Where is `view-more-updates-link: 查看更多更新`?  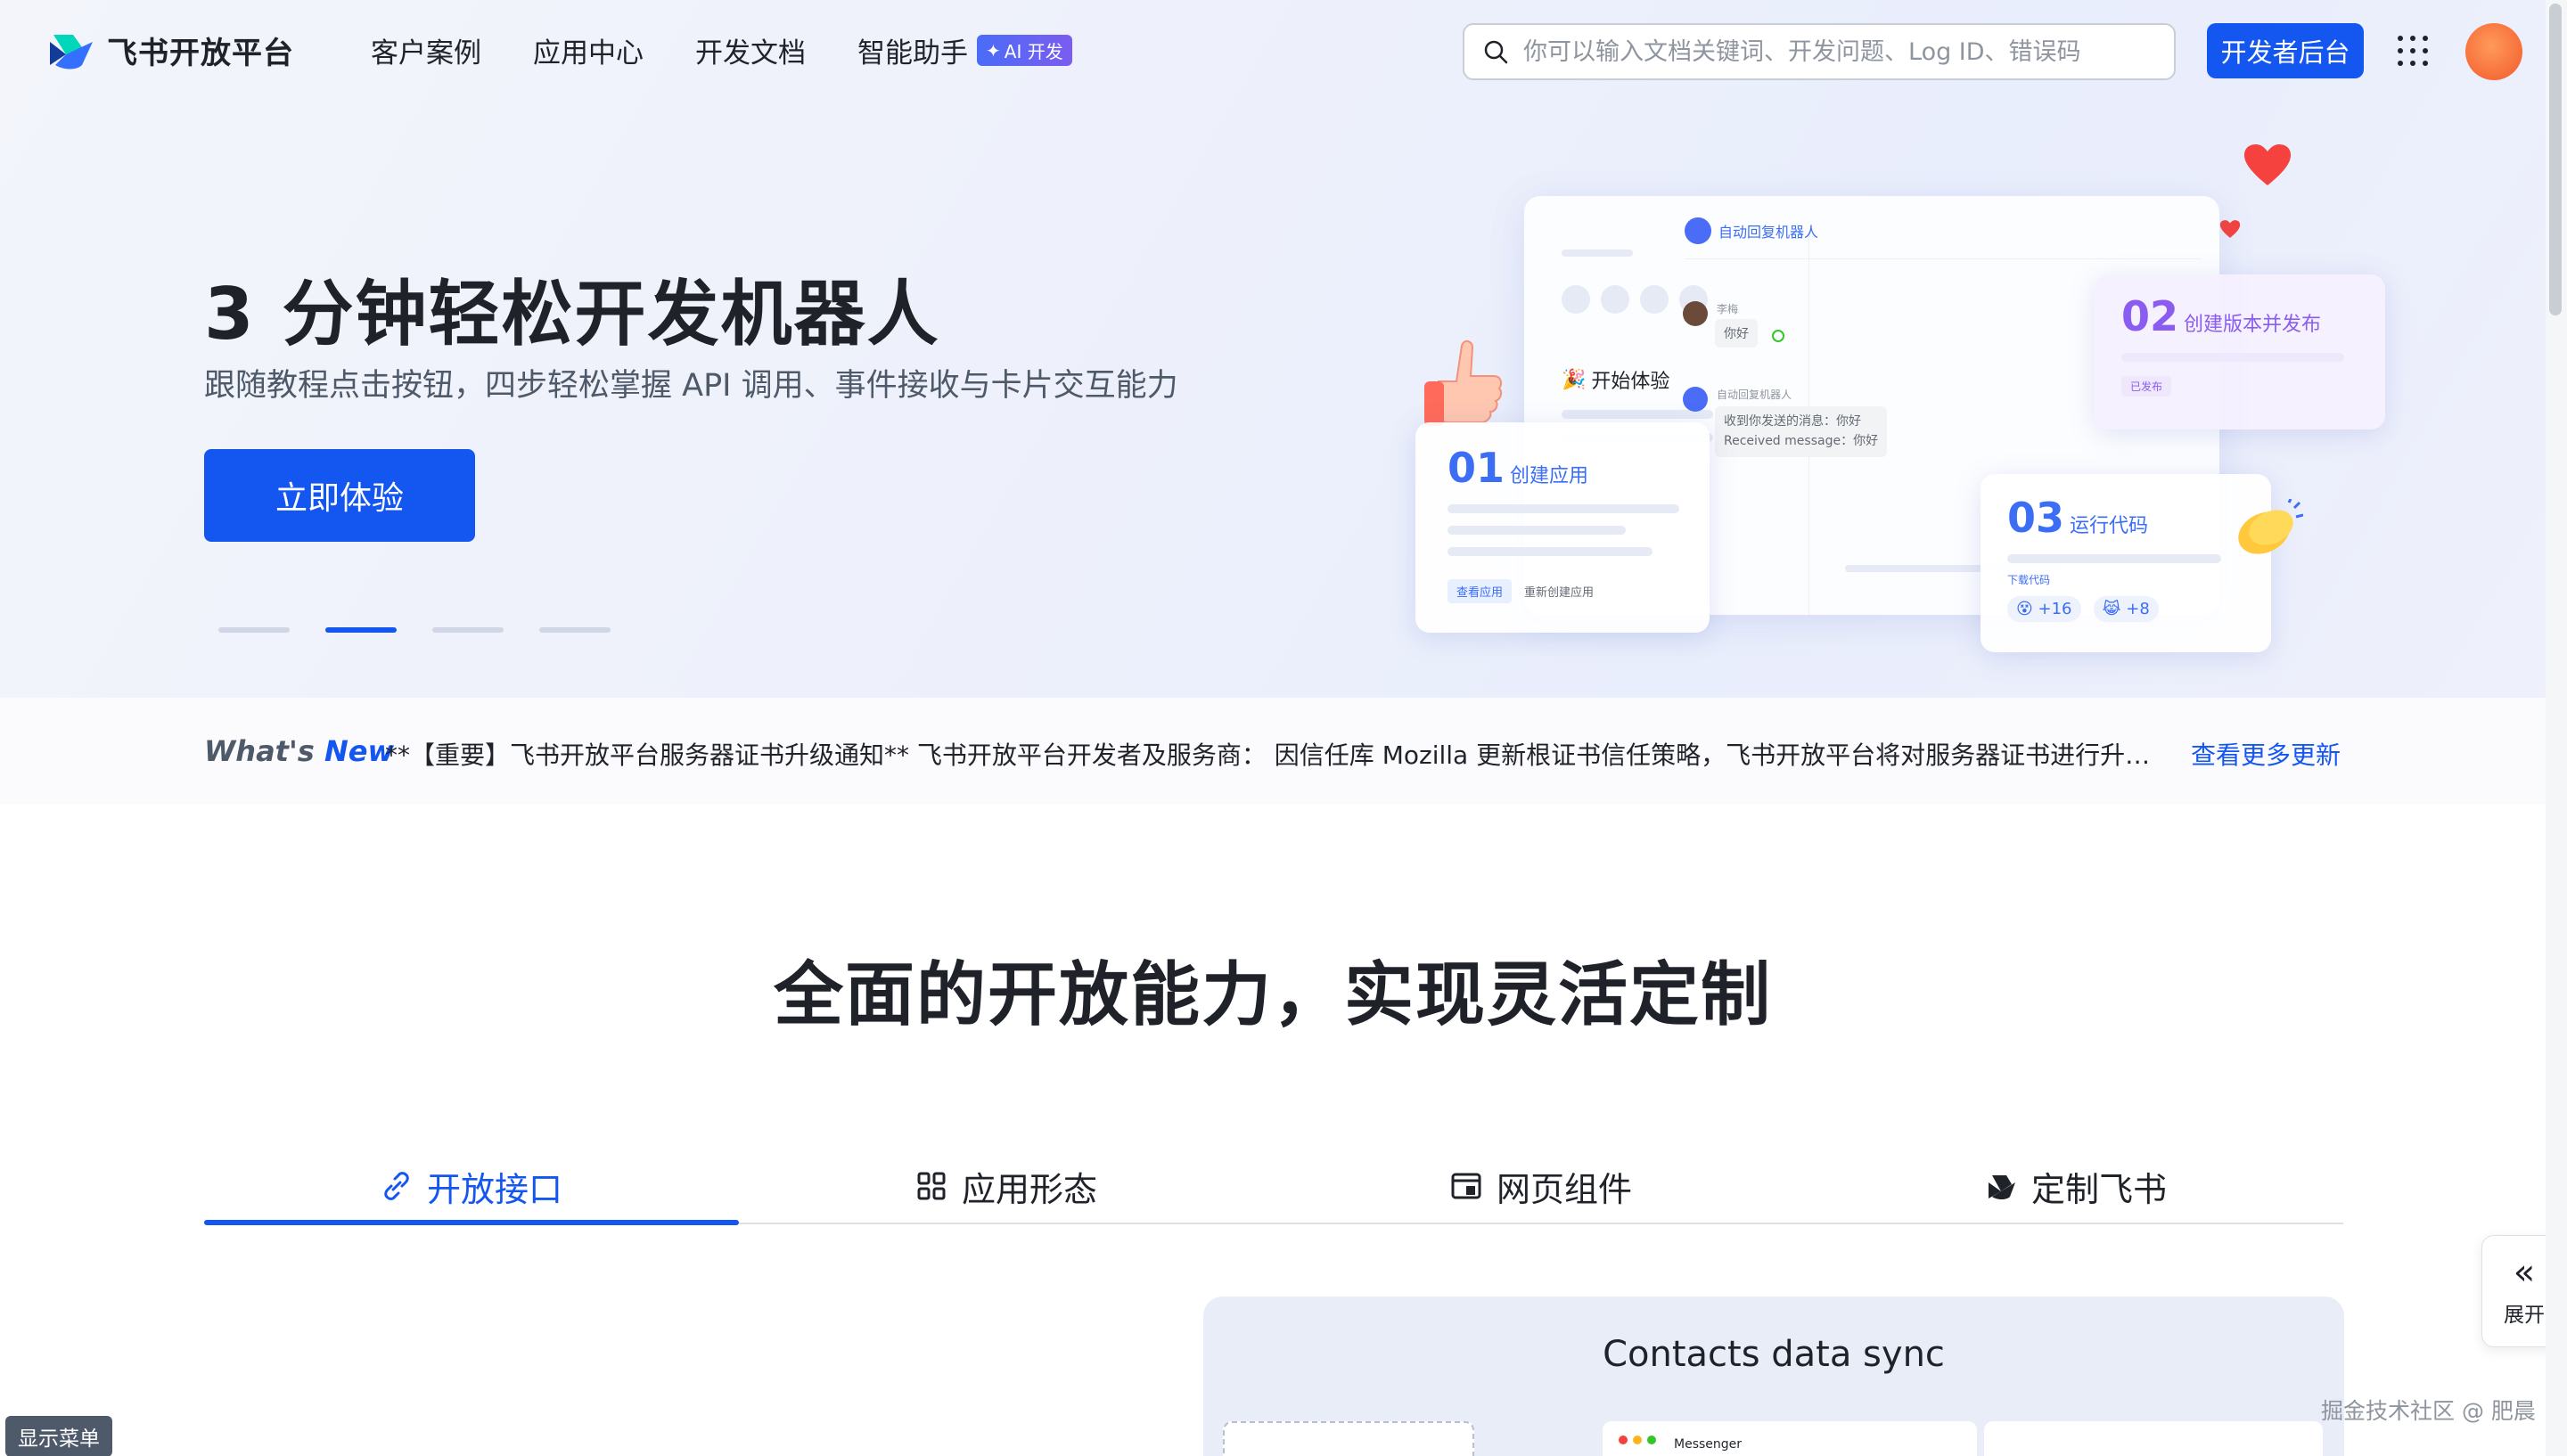 view-more-updates-link: 查看更多更新 is located at coordinates (2266, 754).